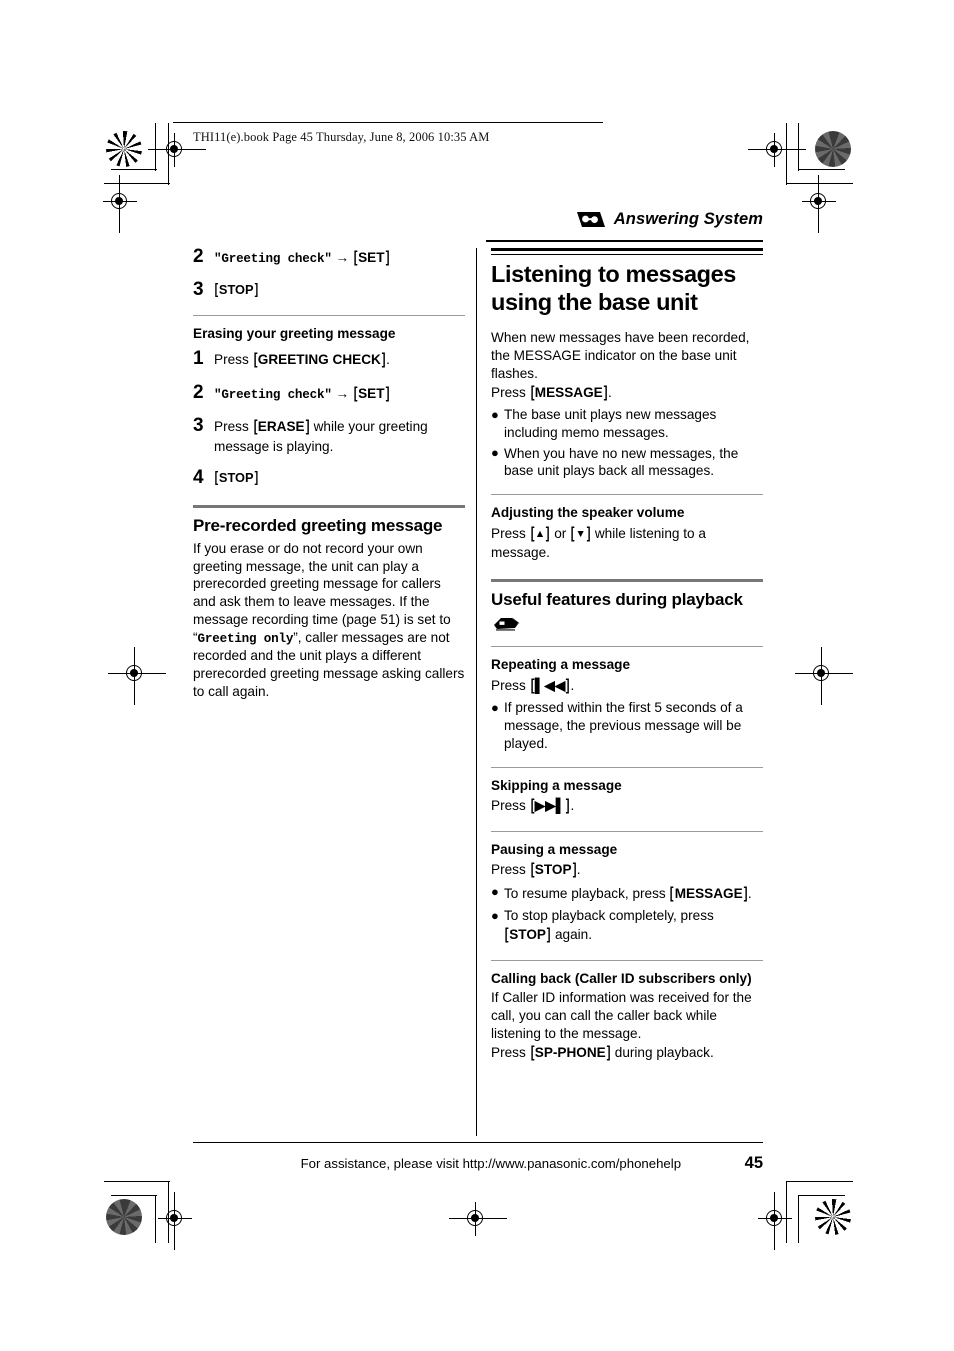  Describe the element at coordinates (627, 686) in the screenshot. I see `repeating-press-line: Press [▌◀◀].` at that location.